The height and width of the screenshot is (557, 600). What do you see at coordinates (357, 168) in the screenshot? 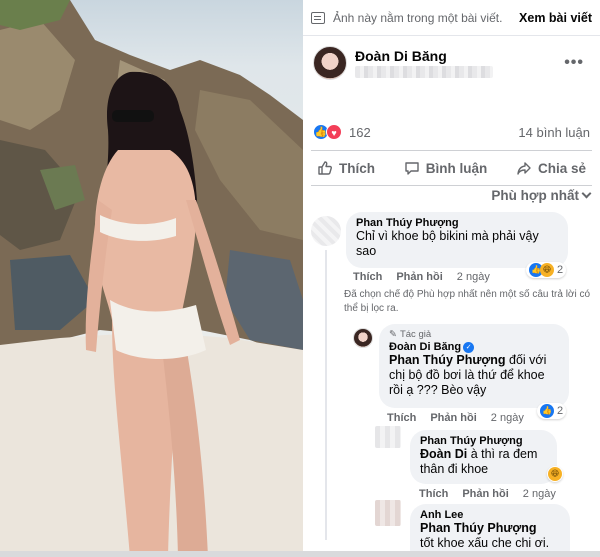
I see `like-label: Thích` at bounding box center [357, 168].